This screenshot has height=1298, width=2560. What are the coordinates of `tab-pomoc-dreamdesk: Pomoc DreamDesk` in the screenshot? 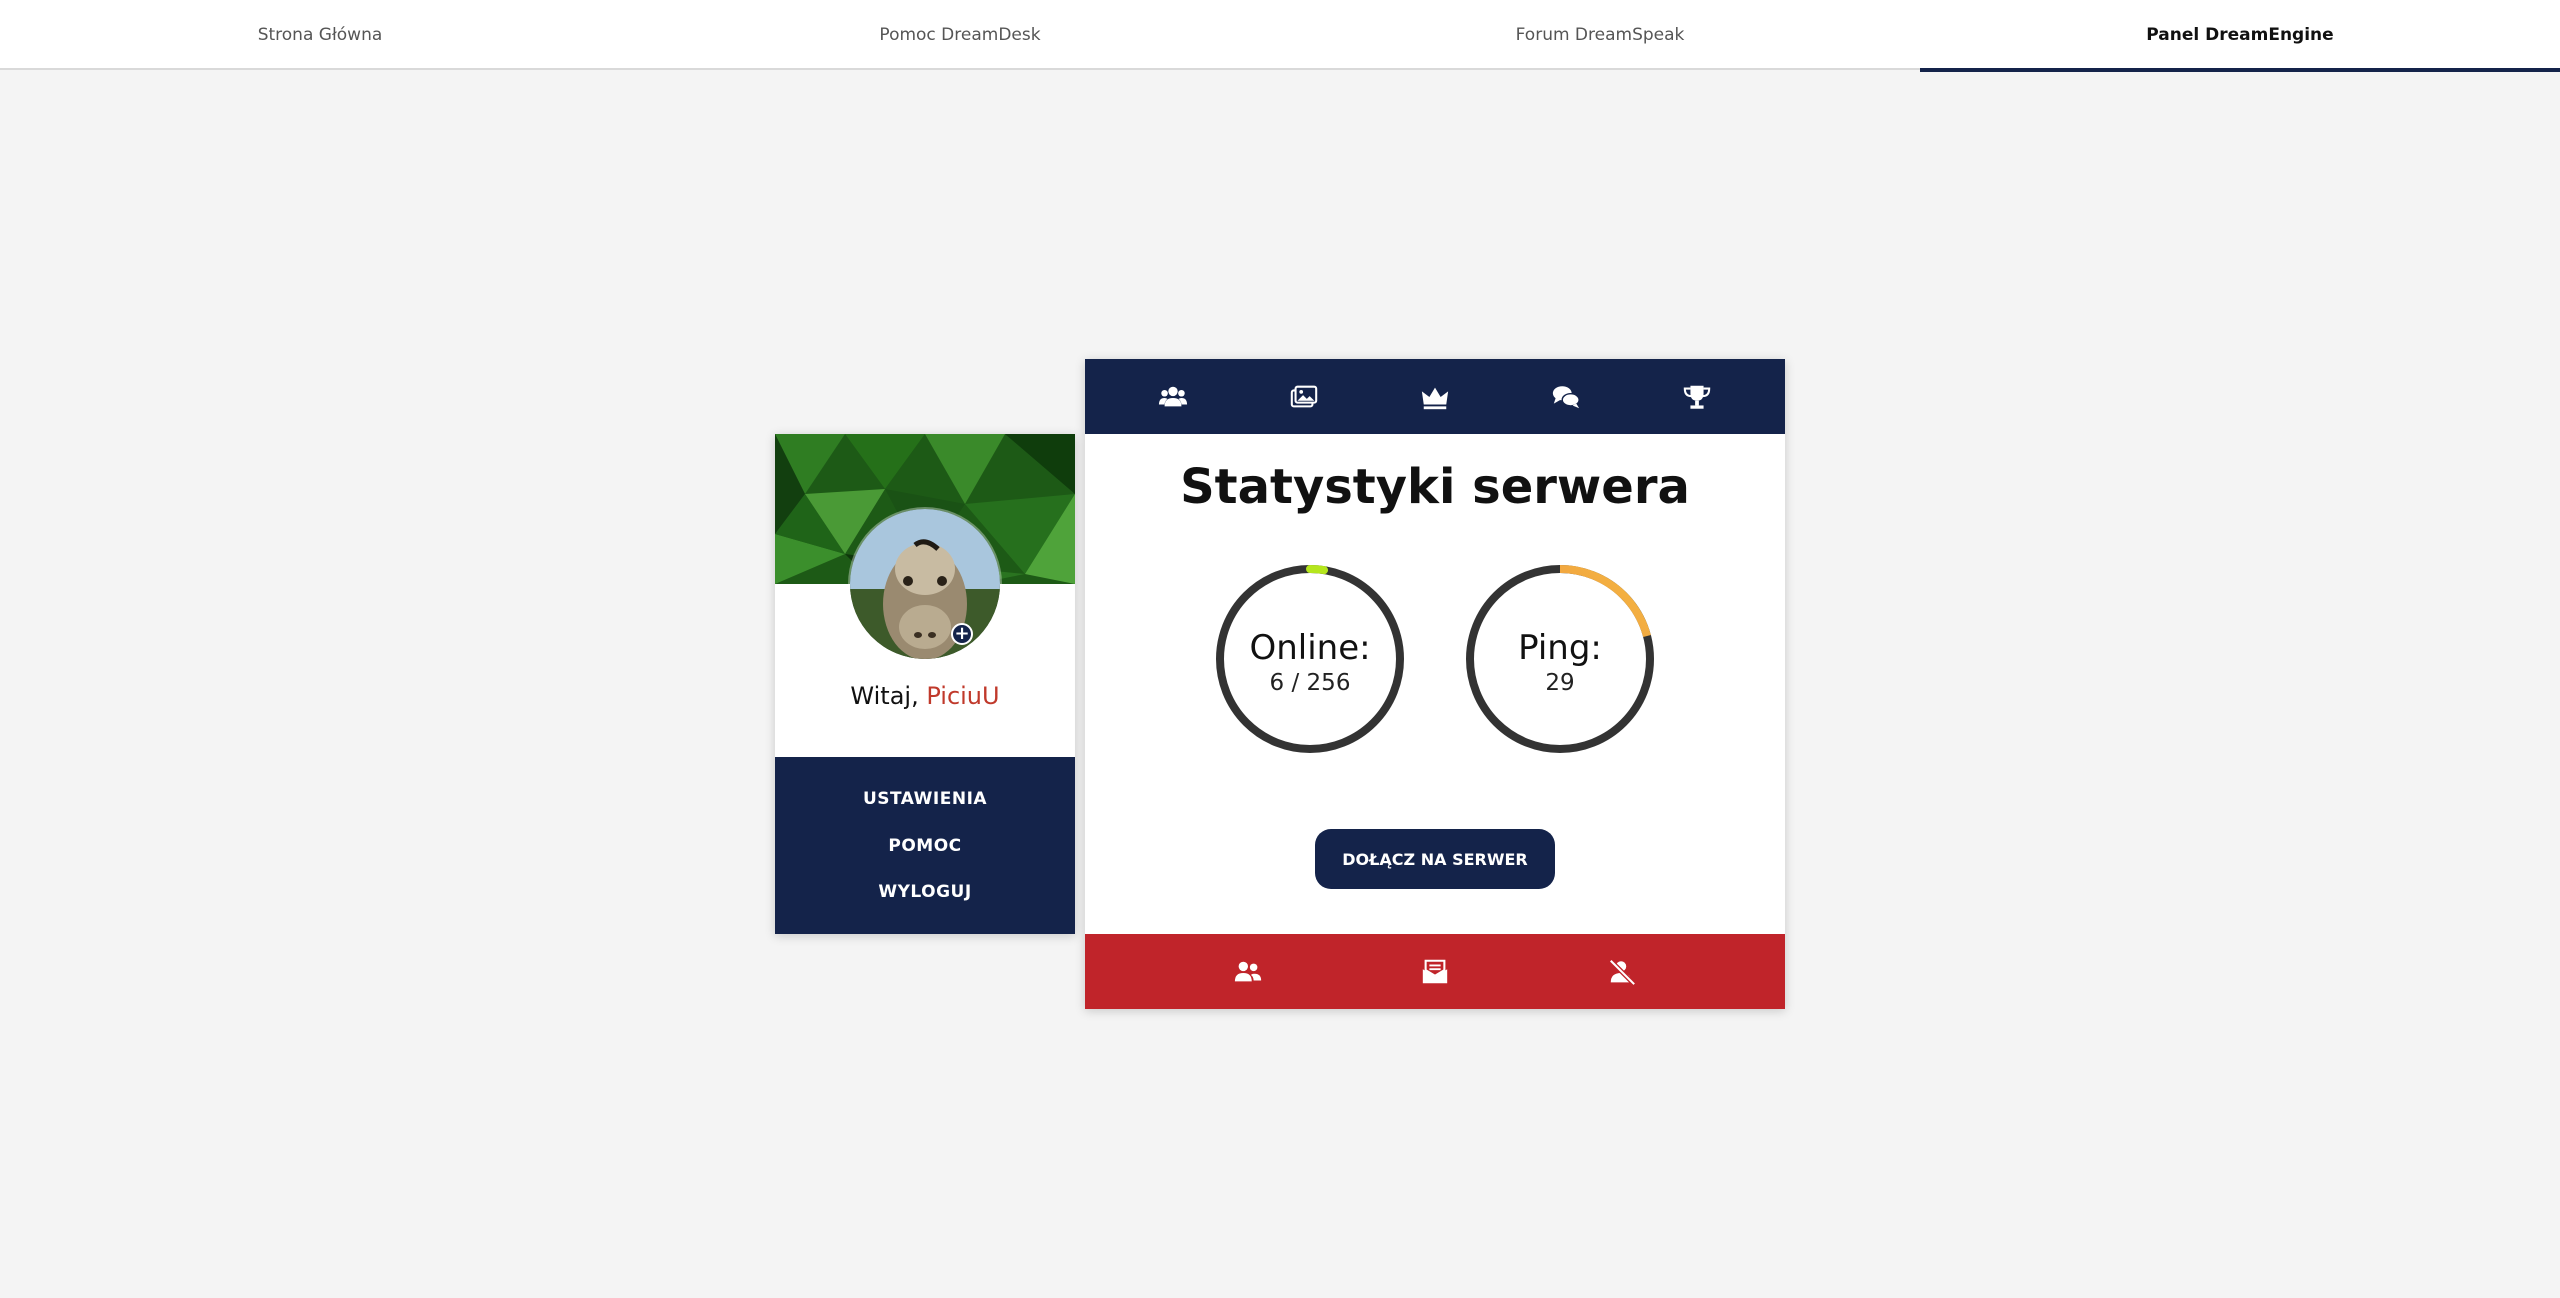 It's located at (960, 35).